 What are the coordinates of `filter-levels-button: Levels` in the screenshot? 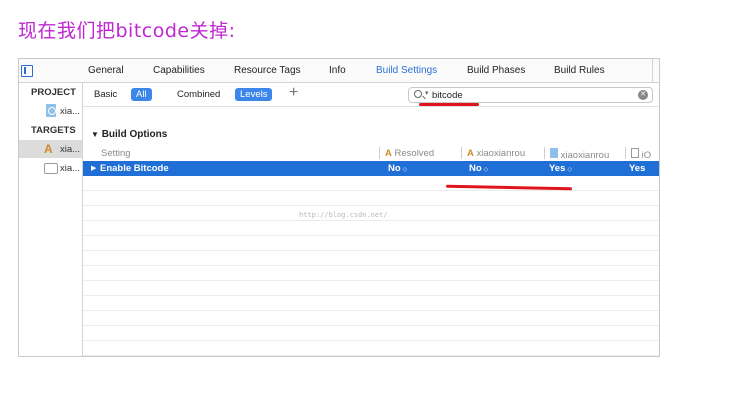 It's located at (254, 94).